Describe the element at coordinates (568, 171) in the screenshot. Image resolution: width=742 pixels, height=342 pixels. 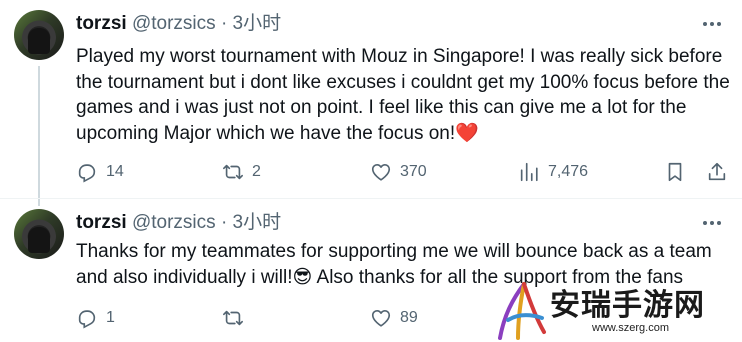
I see `view-count: 7,476` at that location.